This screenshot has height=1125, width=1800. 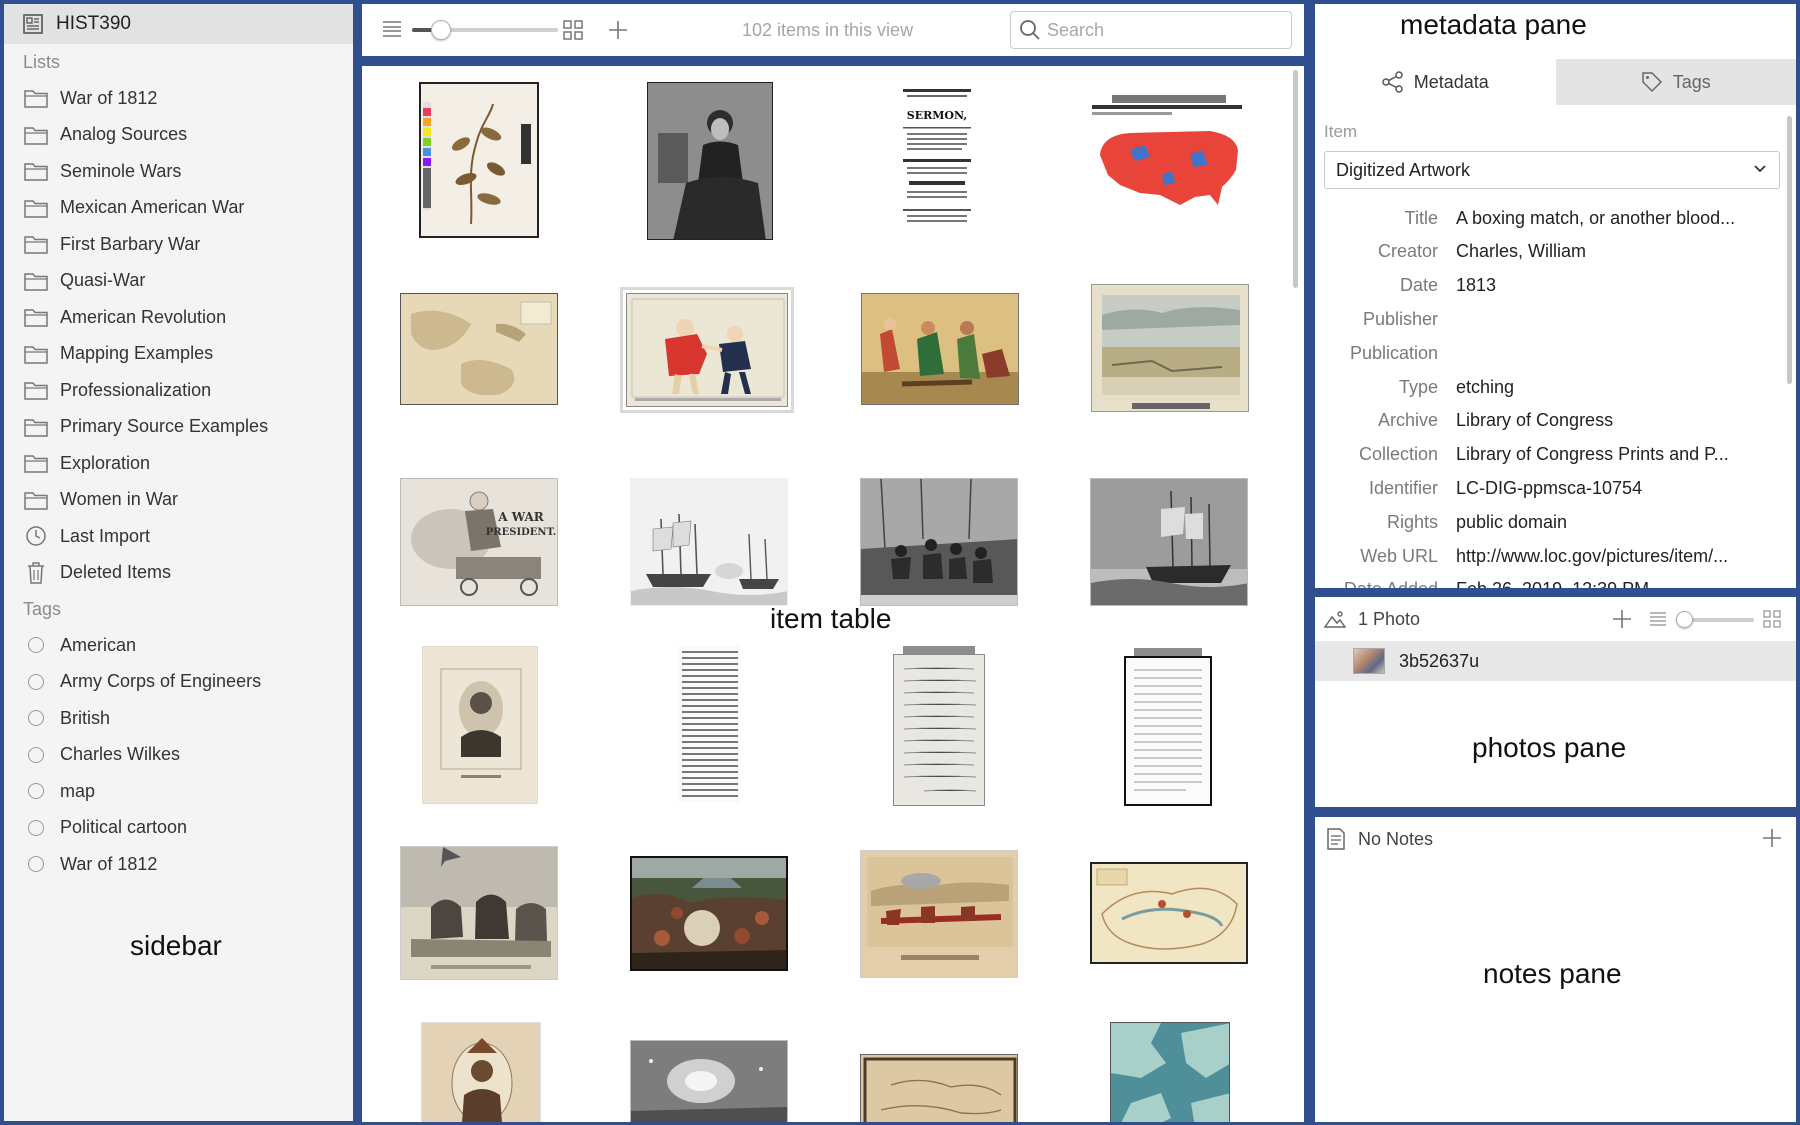 What do you see at coordinates (1451, 81) in the screenshot?
I see `tab-metadata-label: Metadata` at bounding box center [1451, 81].